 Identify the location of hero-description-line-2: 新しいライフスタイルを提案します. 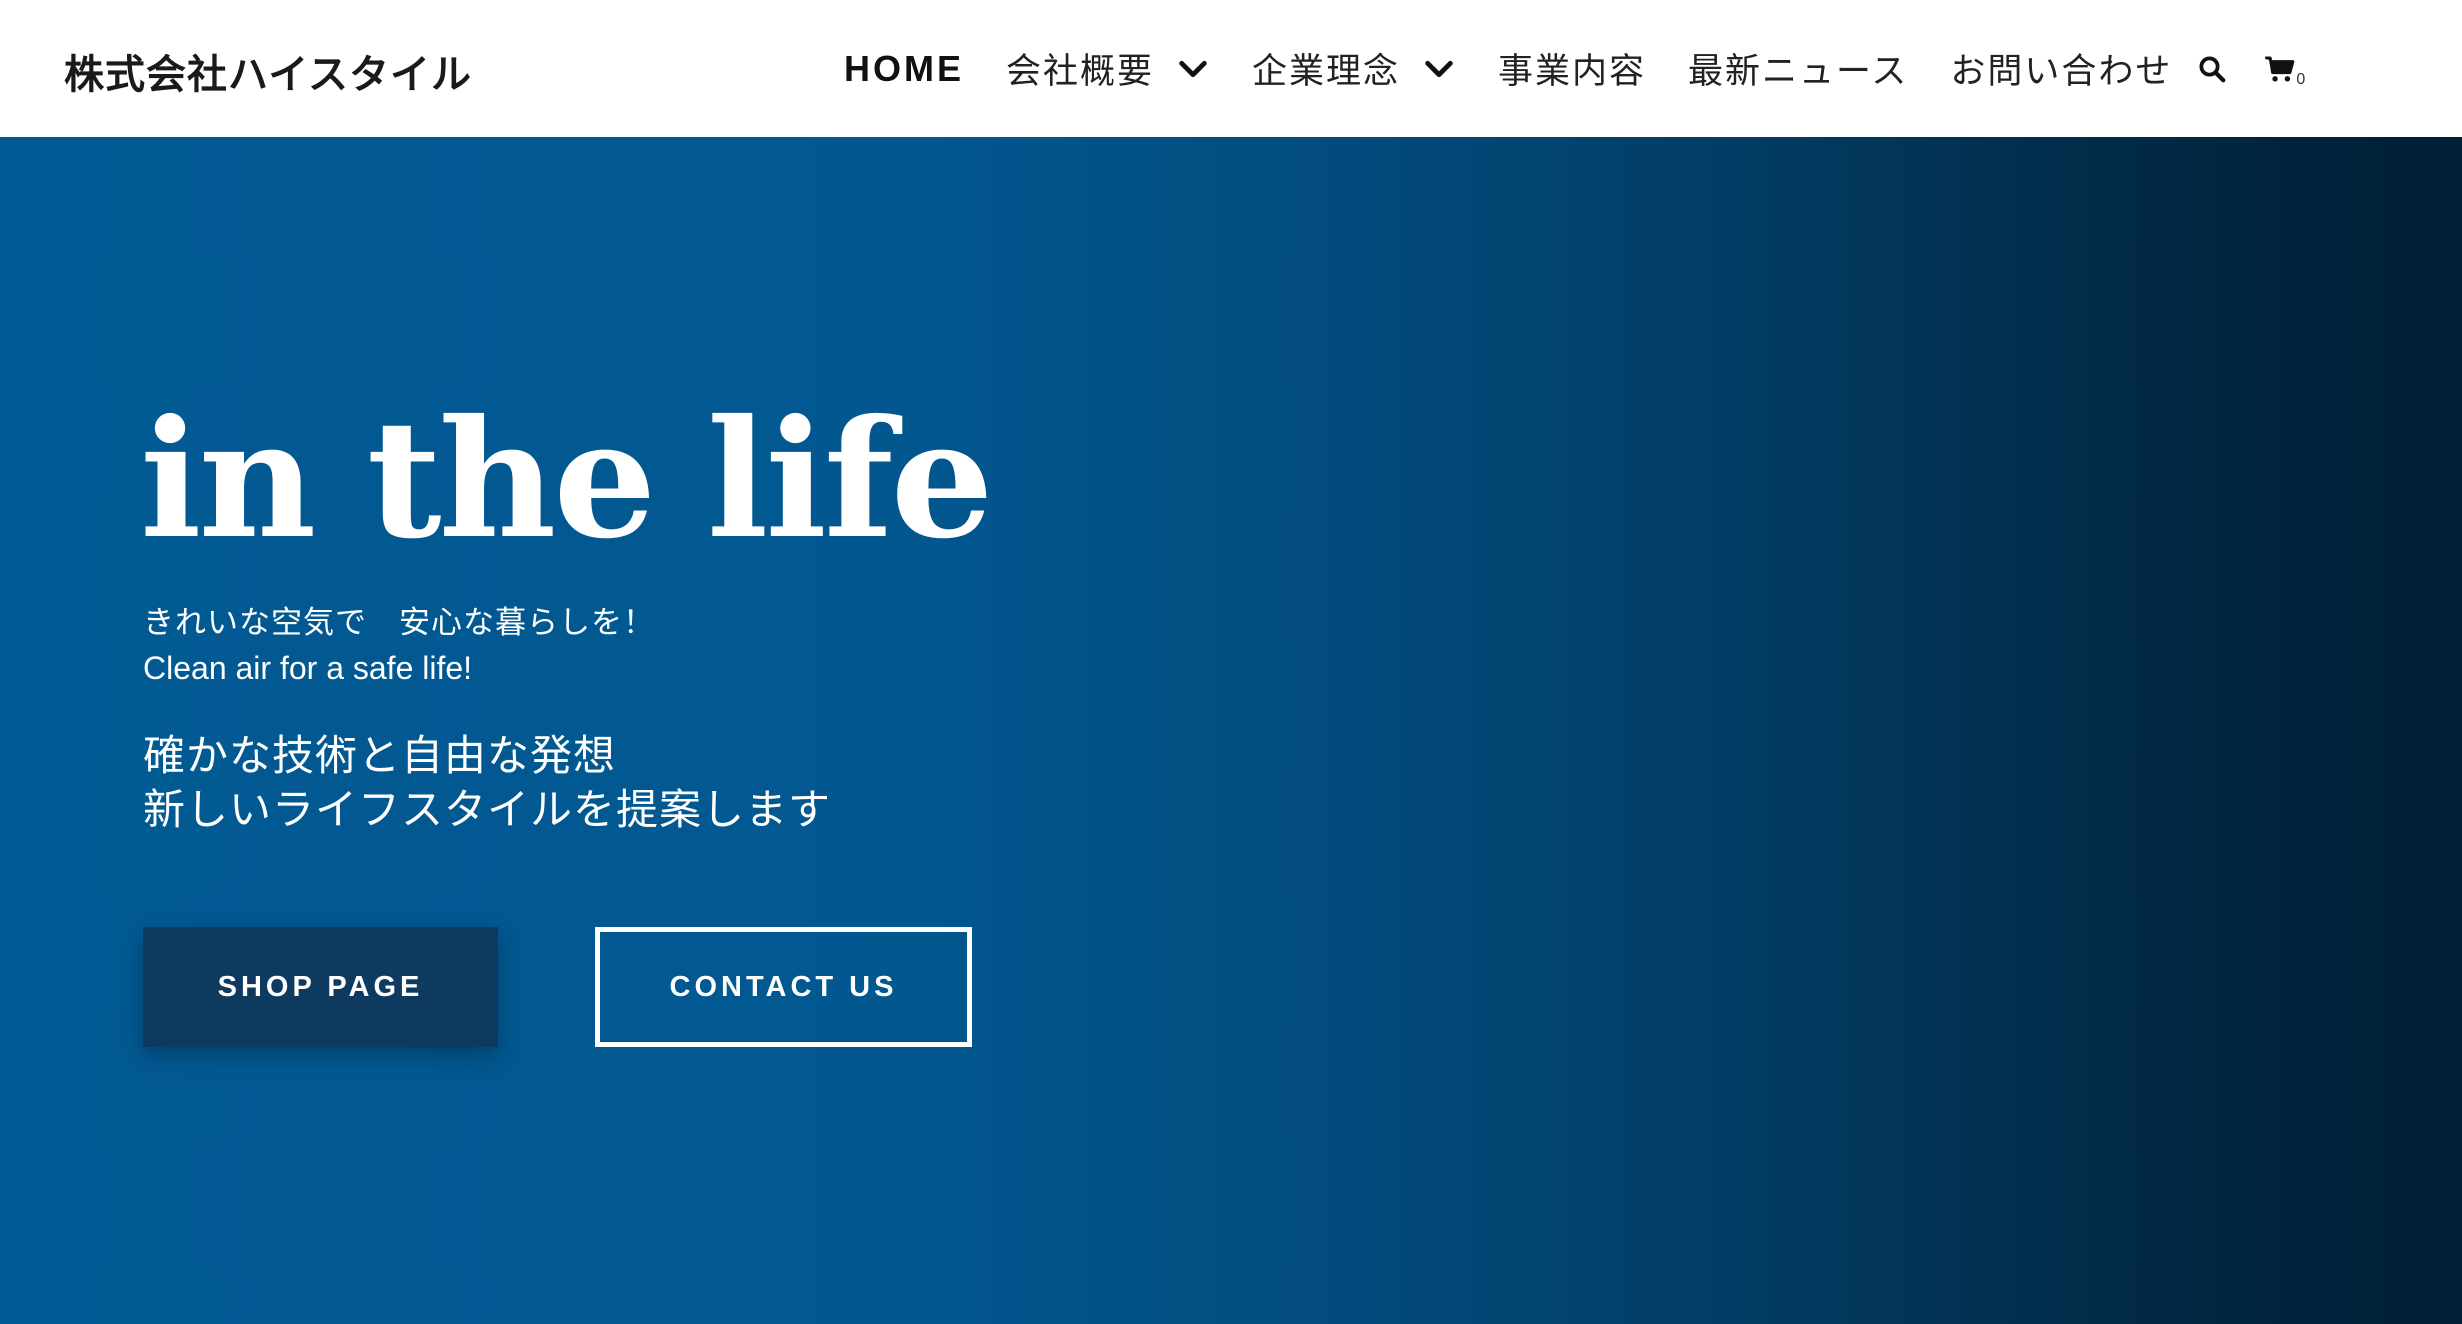
(487, 809).